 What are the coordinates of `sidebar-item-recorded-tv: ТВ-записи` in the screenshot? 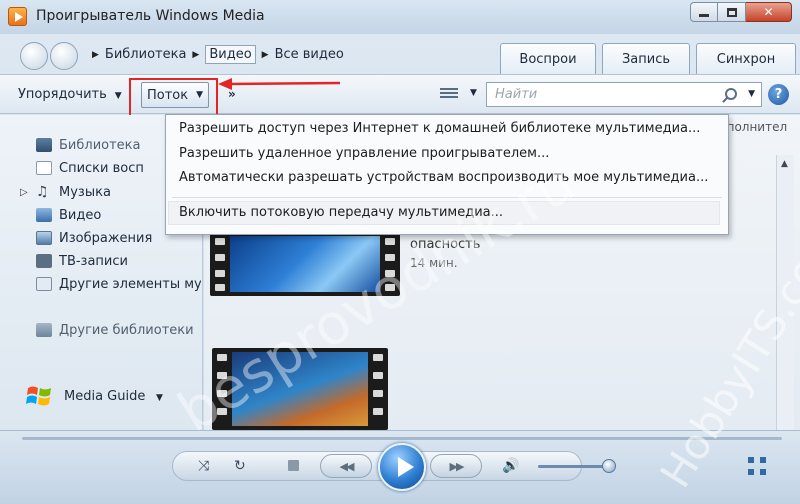 It's located at (118, 261).